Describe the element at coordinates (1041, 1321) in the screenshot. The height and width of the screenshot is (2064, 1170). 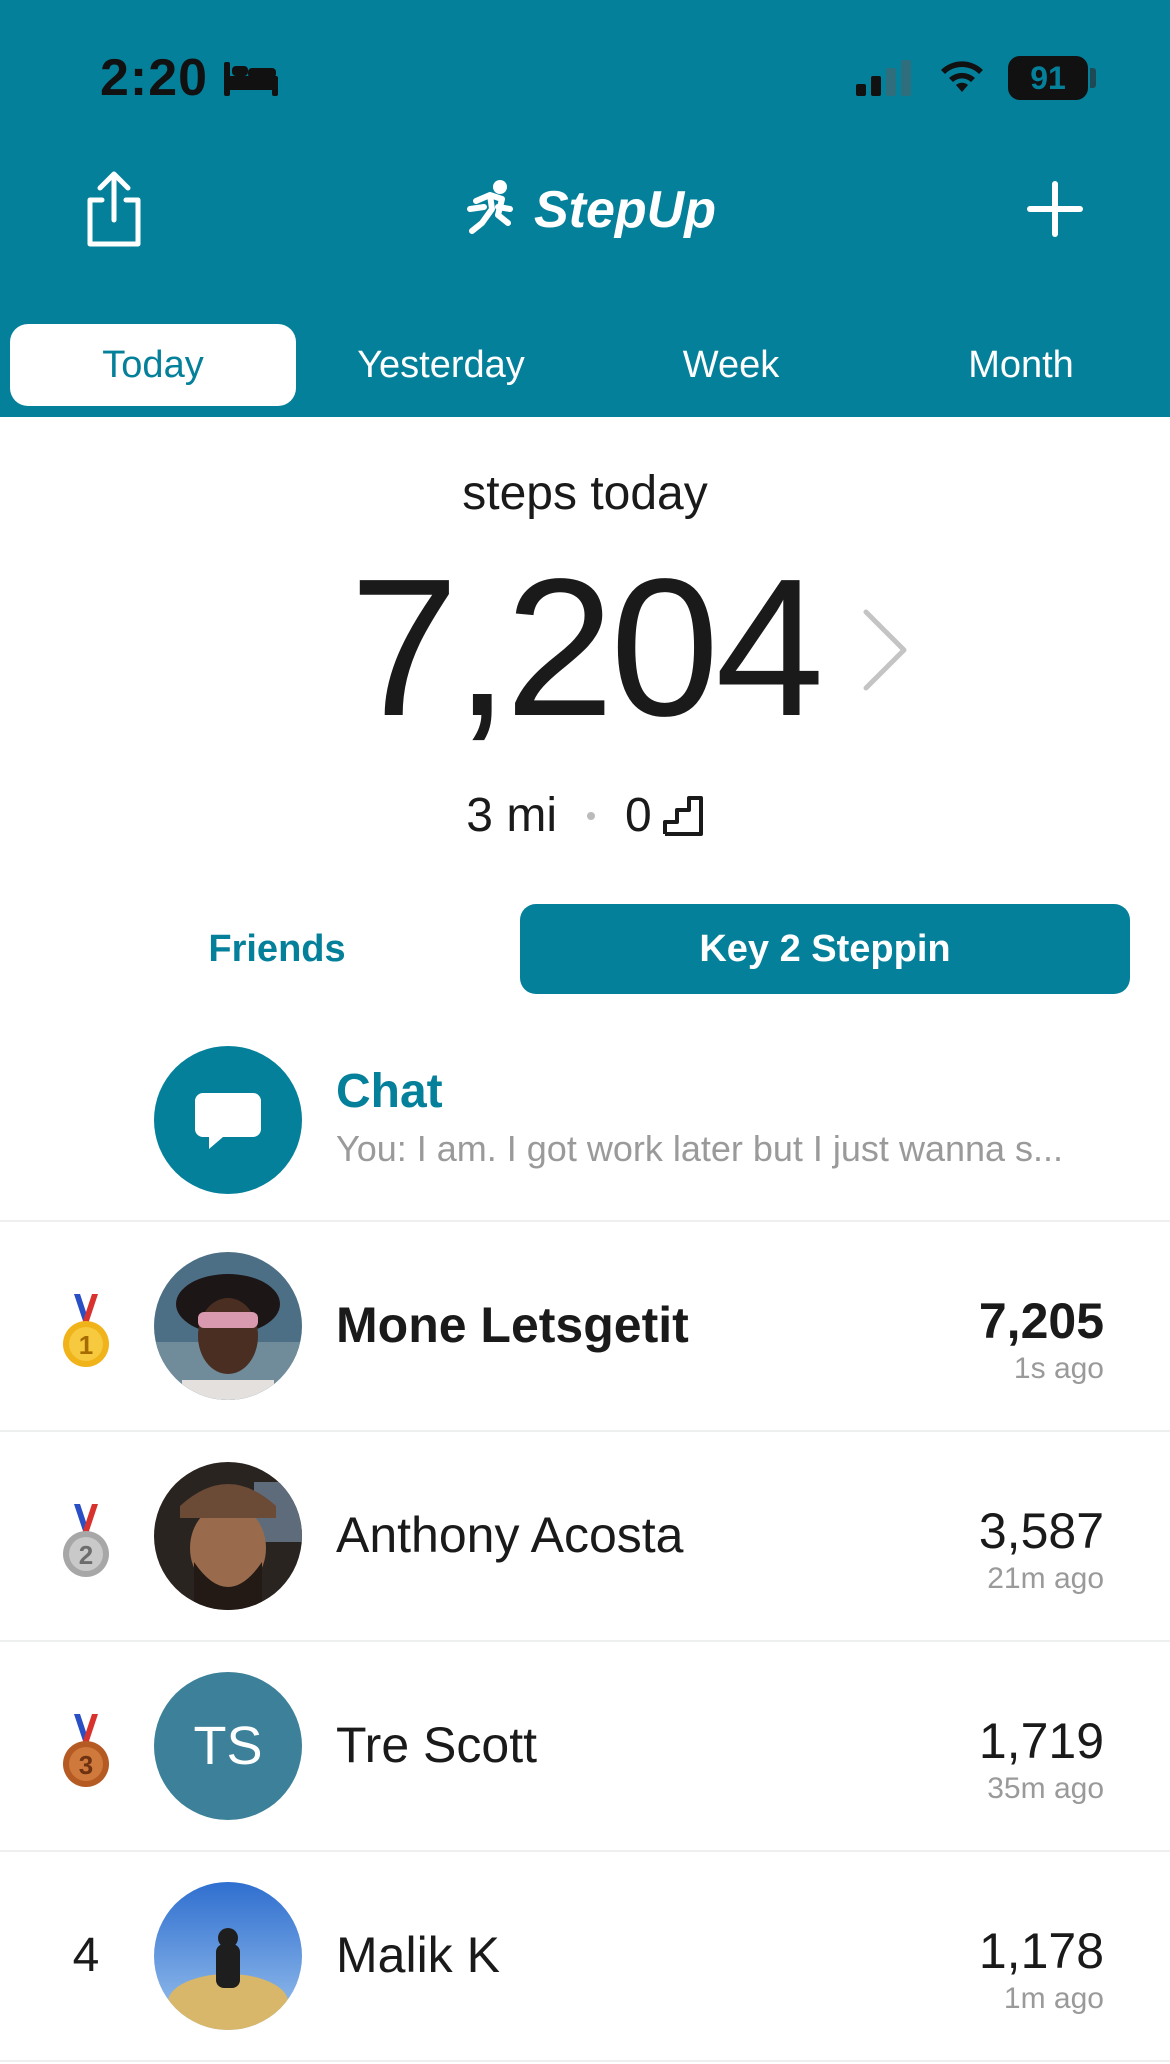
I see `step-count: 7,205` at that location.